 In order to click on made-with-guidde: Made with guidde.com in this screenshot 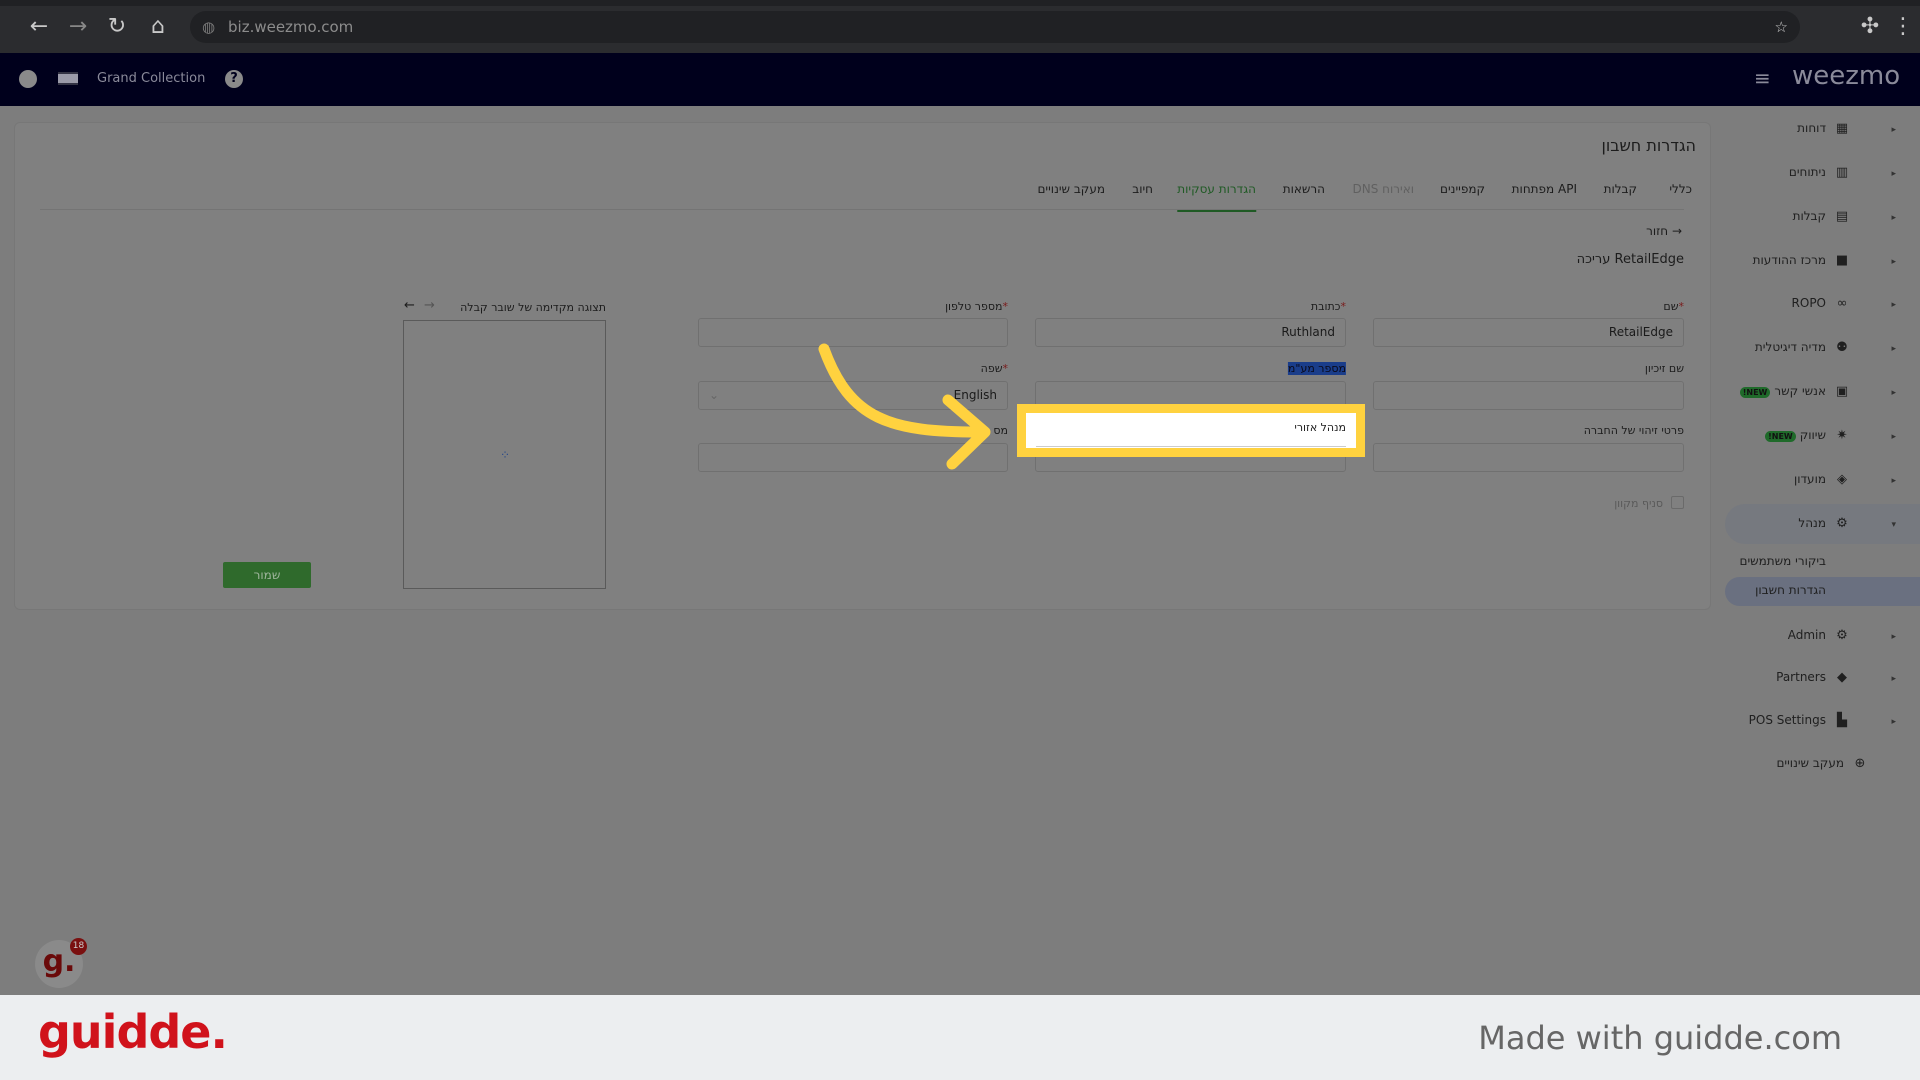, I will do `click(1660, 1038)`.